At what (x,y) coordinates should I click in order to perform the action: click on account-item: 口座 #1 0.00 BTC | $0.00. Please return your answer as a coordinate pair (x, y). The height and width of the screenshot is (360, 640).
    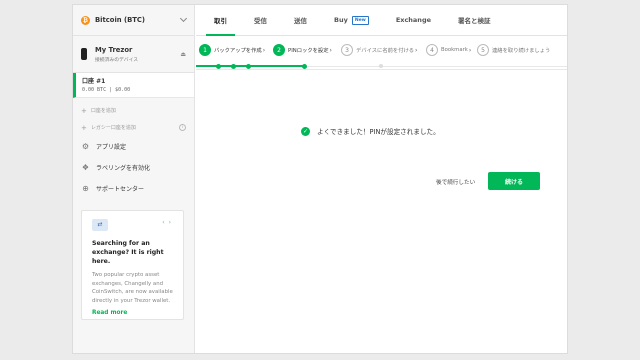
    Looking at the image, I should click on (133, 85).